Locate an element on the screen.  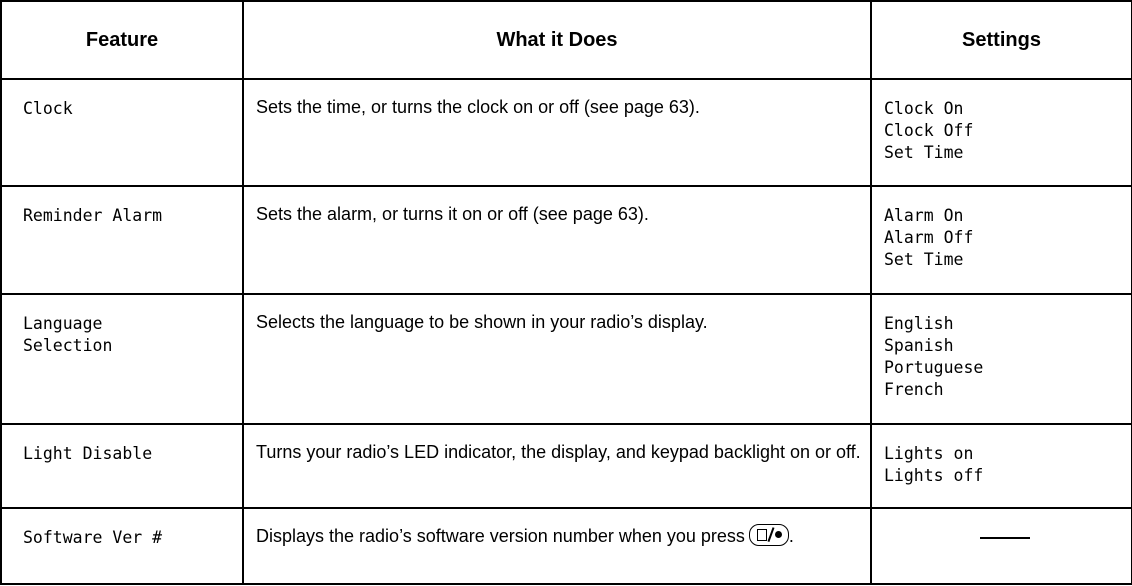
setting-option: Alarm Off is located at coordinates (929, 237).